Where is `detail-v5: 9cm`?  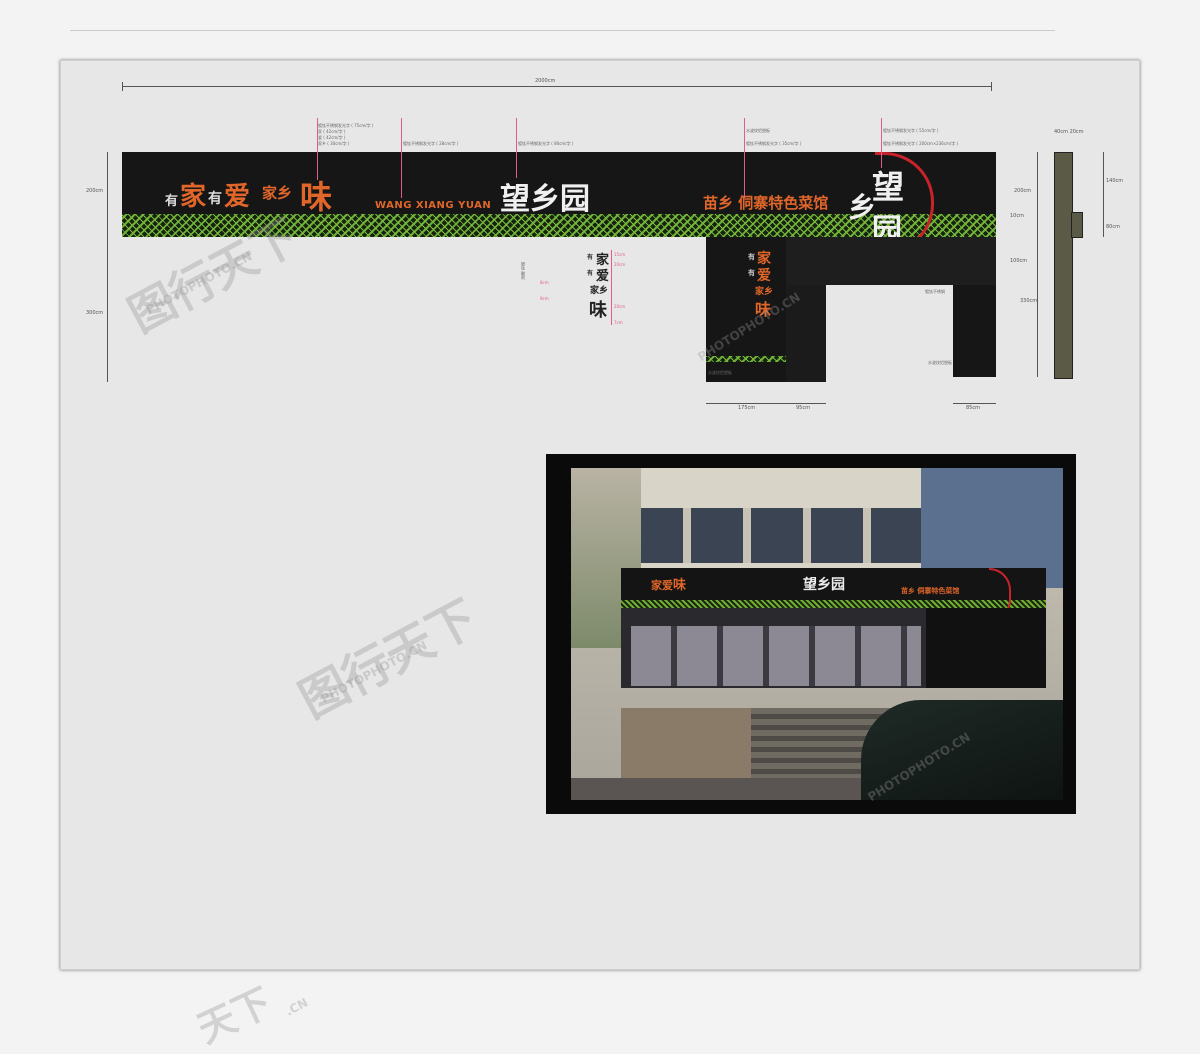
detail-v5: 9cm is located at coordinates (544, 298).